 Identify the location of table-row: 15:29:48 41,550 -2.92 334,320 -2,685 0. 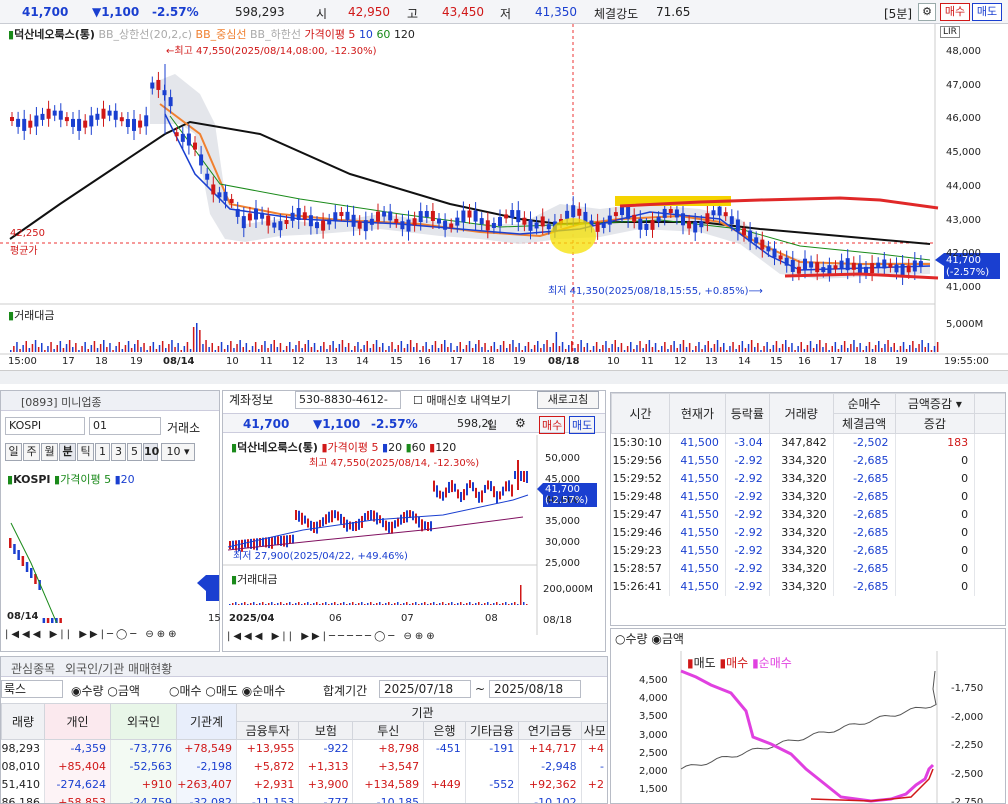
(808, 496).